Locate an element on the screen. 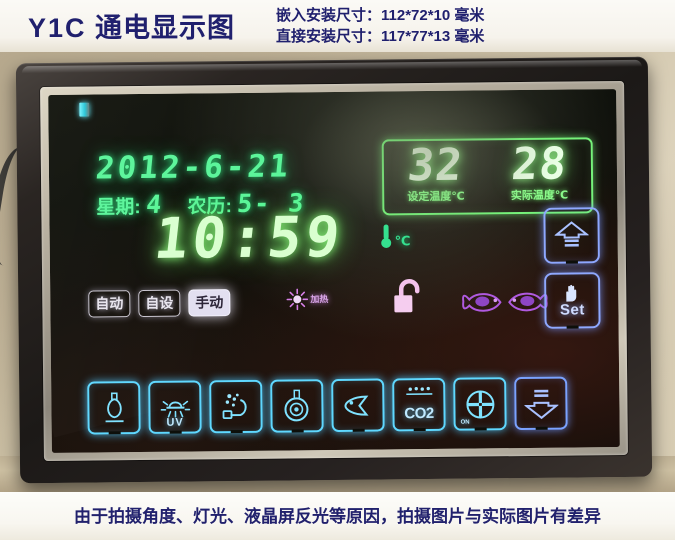 The height and width of the screenshot is (540, 675). page-title: Y1C 通电显示图 is located at coordinates (131, 25).